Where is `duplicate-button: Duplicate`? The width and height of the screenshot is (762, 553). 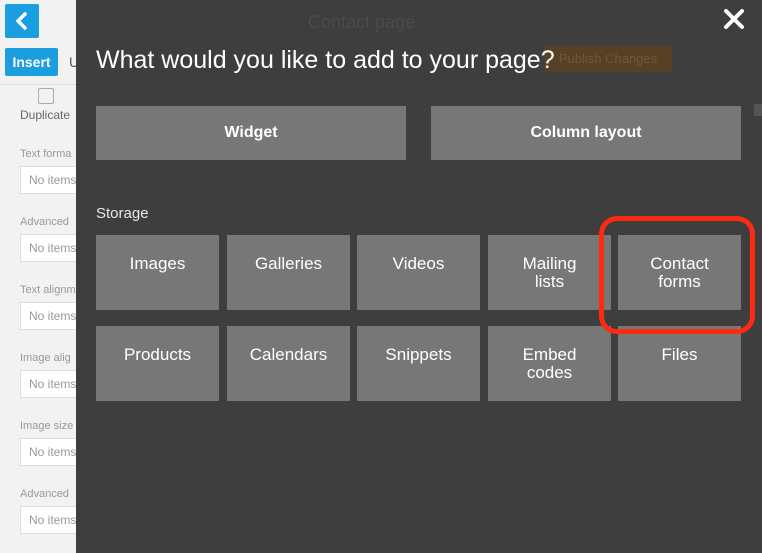 duplicate-button: Duplicate is located at coordinates (45, 115).